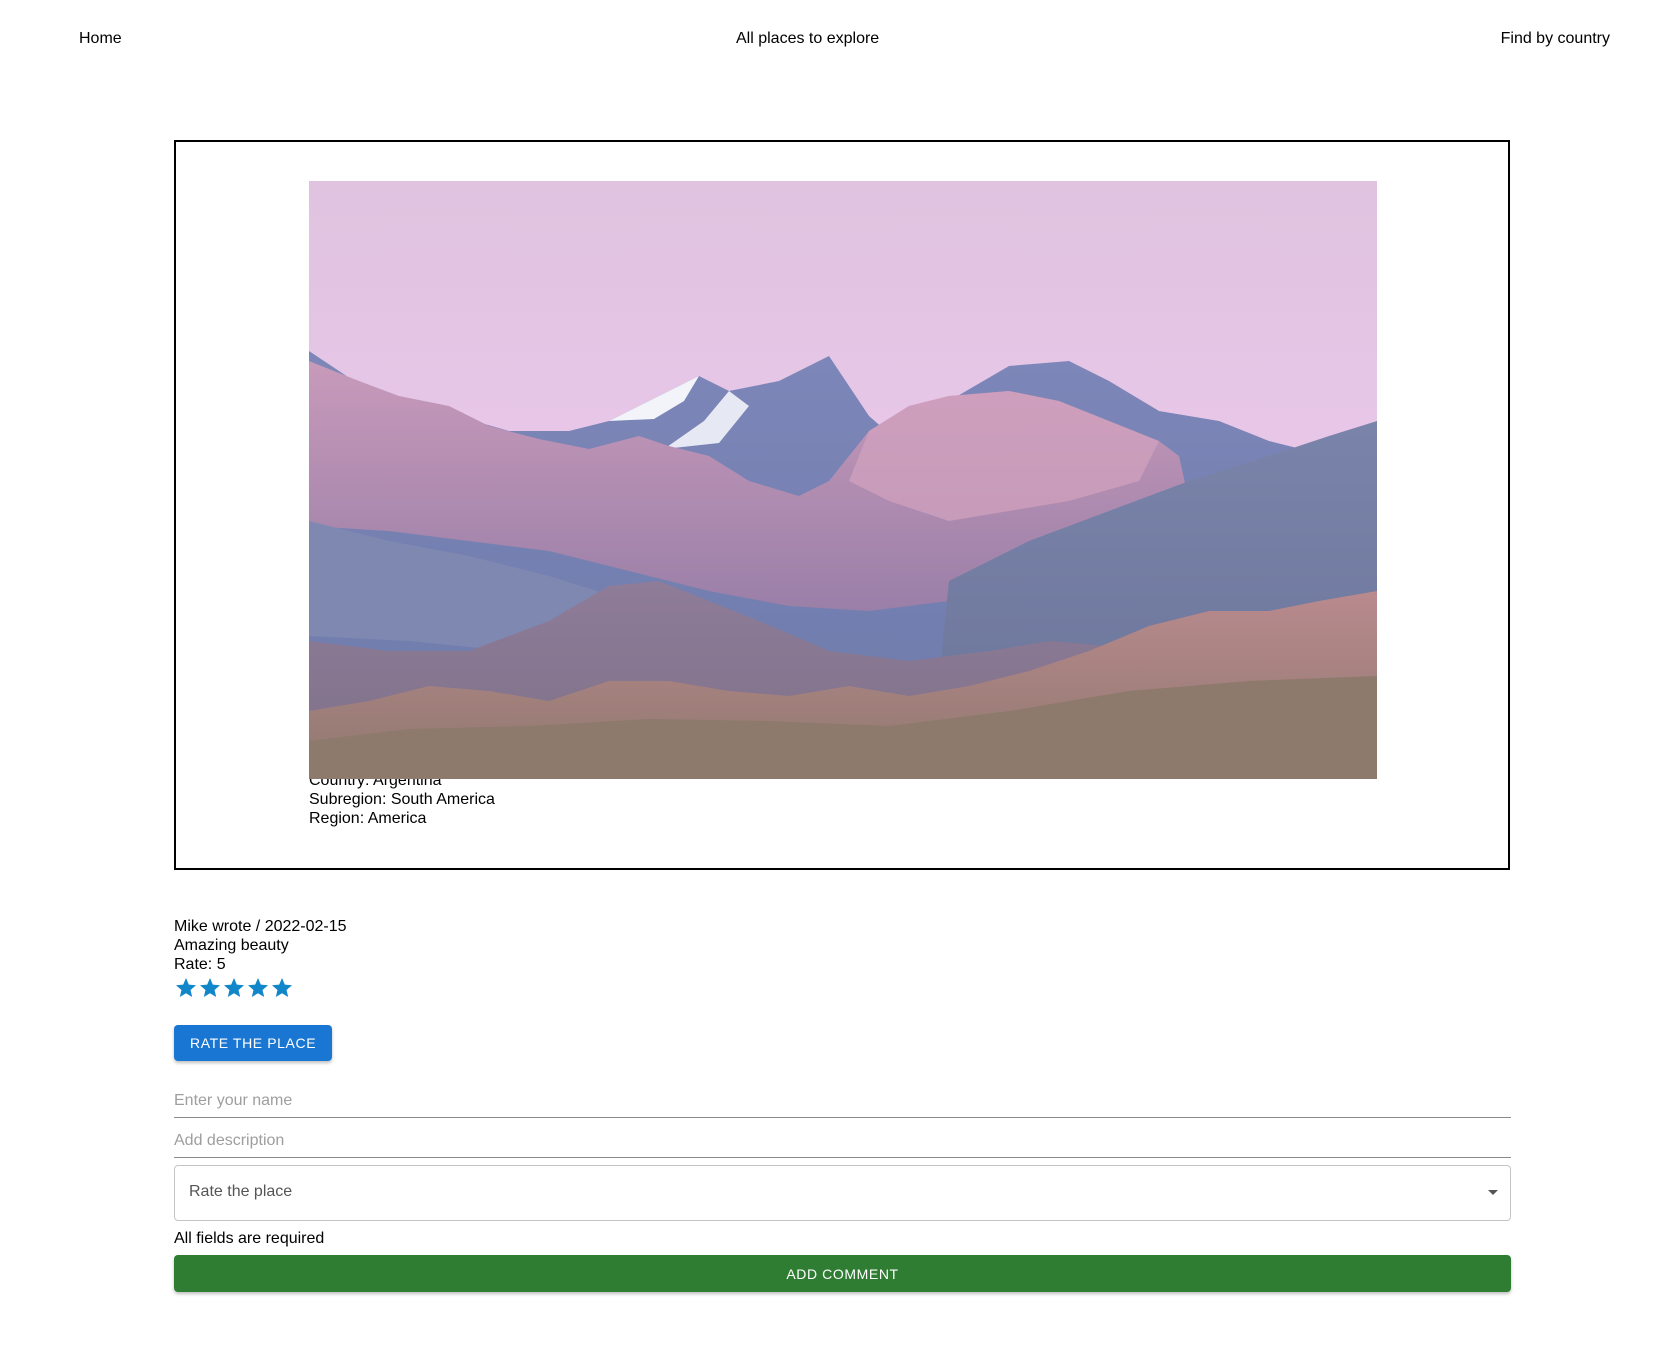 This screenshot has height=1348, width=1662. What do you see at coordinates (842, 1141) in the screenshot?
I see `description-input` at bounding box center [842, 1141].